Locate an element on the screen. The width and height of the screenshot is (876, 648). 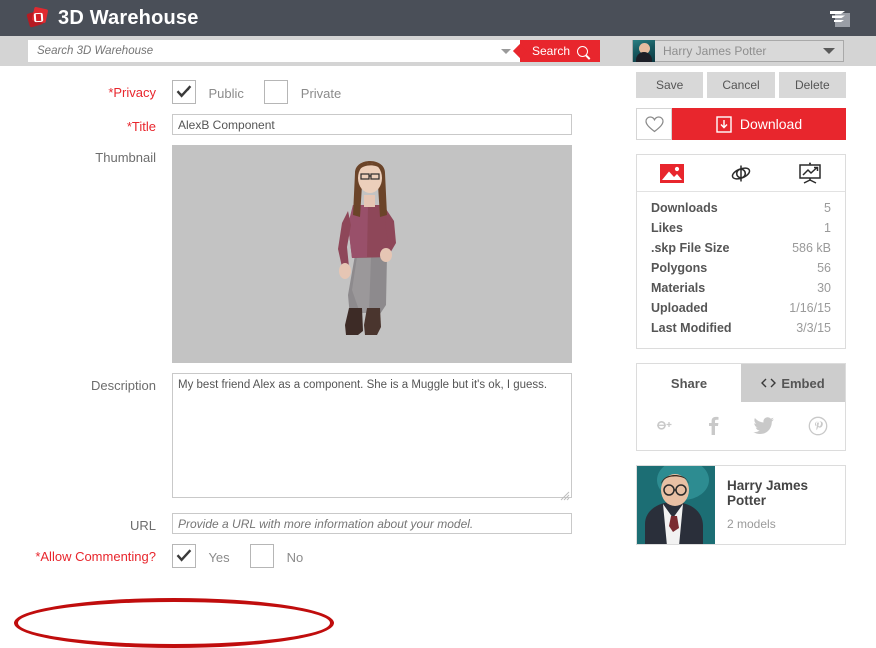
allow-commenting-label: *Allow Commenting? is located at coordinates (95, 556).